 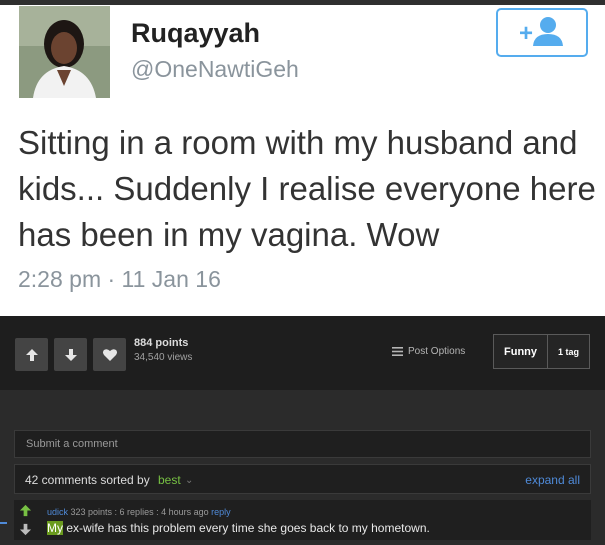 What do you see at coordinates (568, 351) in the screenshot?
I see `tag-count: 1 tag` at bounding box center [568, 351].